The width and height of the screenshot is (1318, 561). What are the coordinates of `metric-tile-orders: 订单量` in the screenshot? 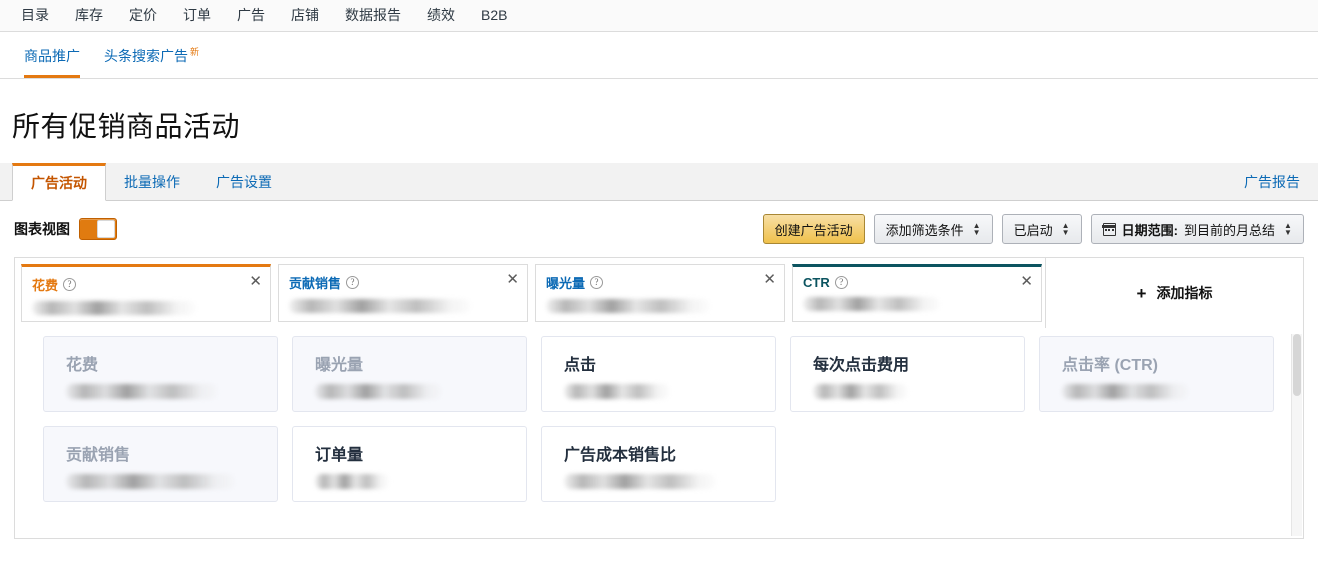 It's located at (409, 464).